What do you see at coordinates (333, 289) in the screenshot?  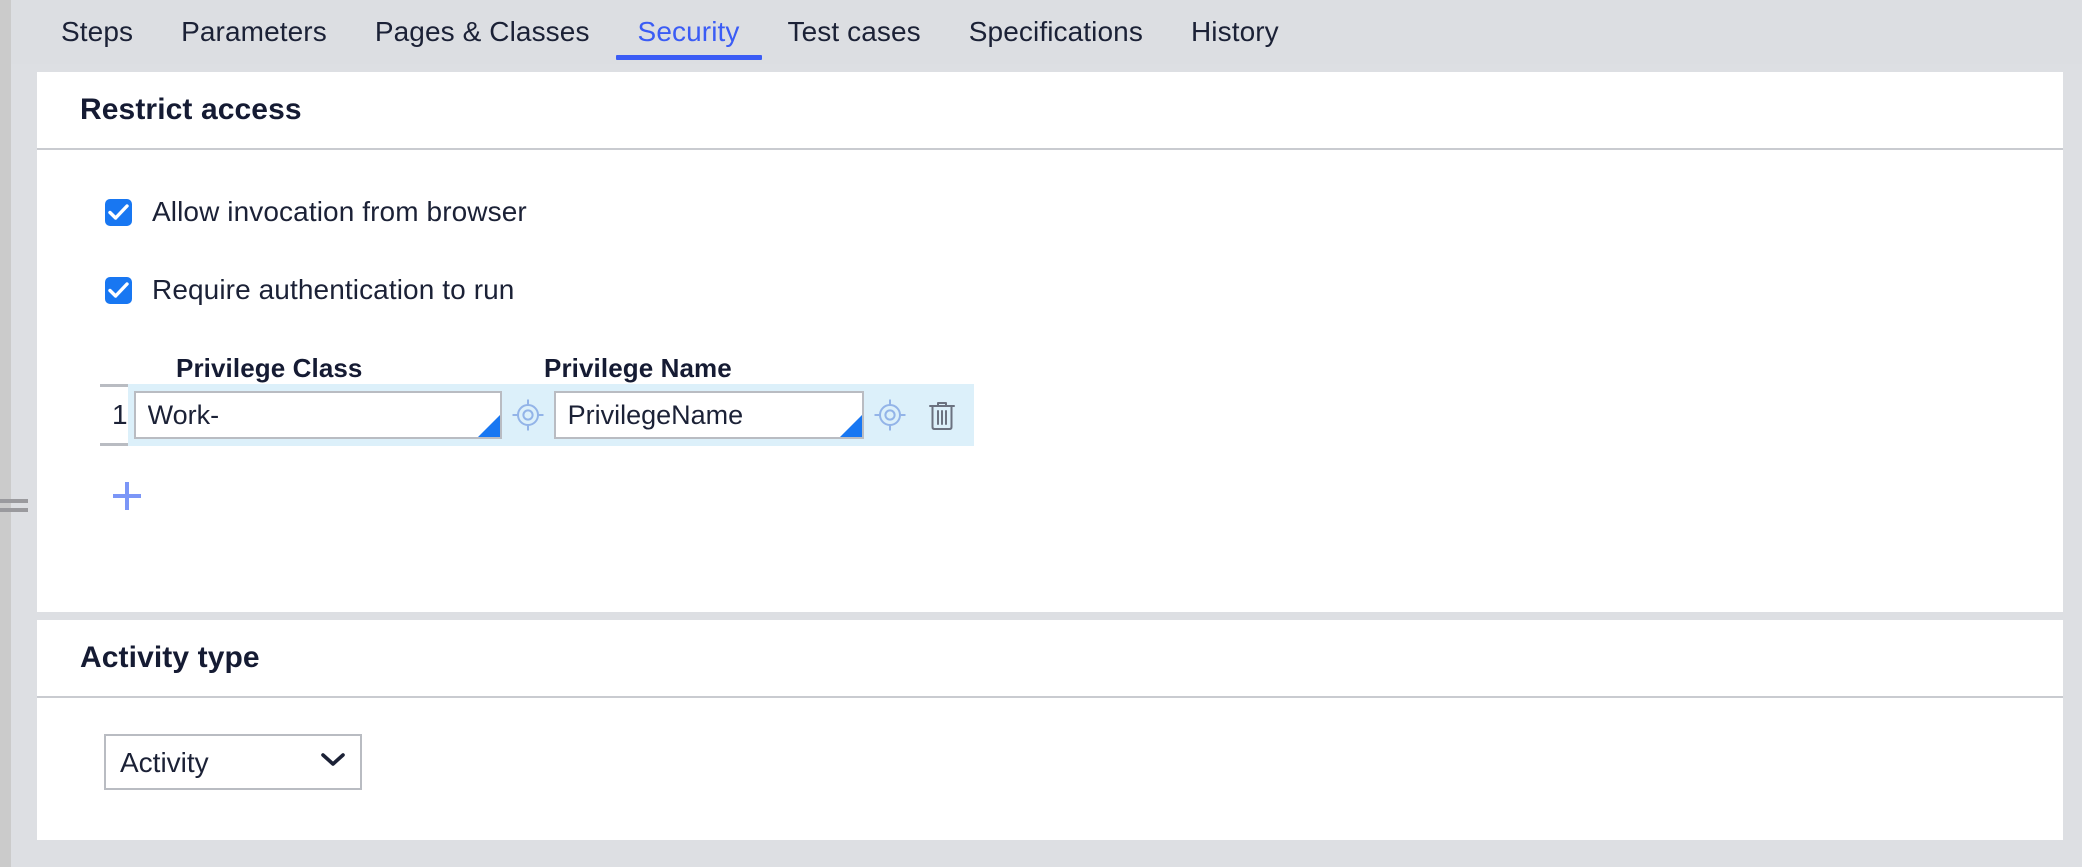 I see `checkbox-label: Require authentication to run` at bounding box center [333, 289].